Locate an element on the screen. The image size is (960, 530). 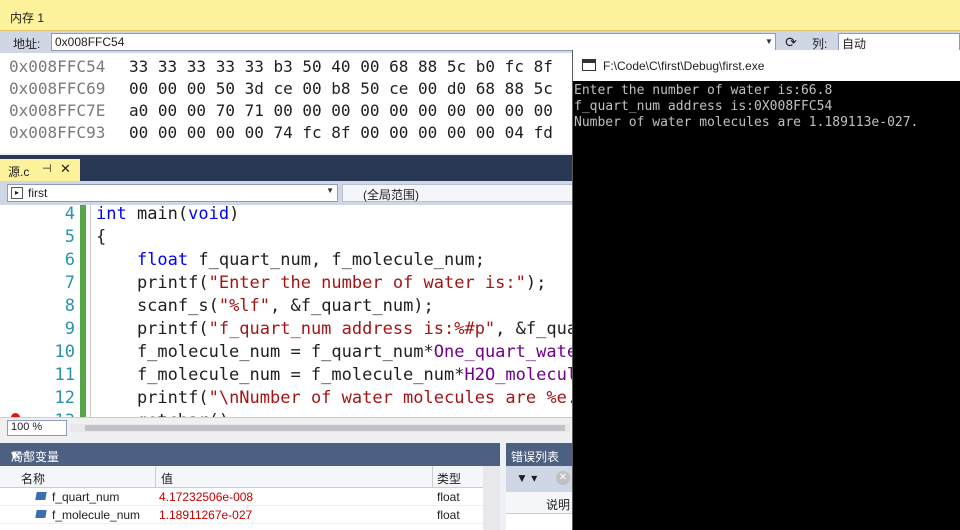
code-token: f_molecule_num = f_quart_num* is located at coordinates (265, 352).